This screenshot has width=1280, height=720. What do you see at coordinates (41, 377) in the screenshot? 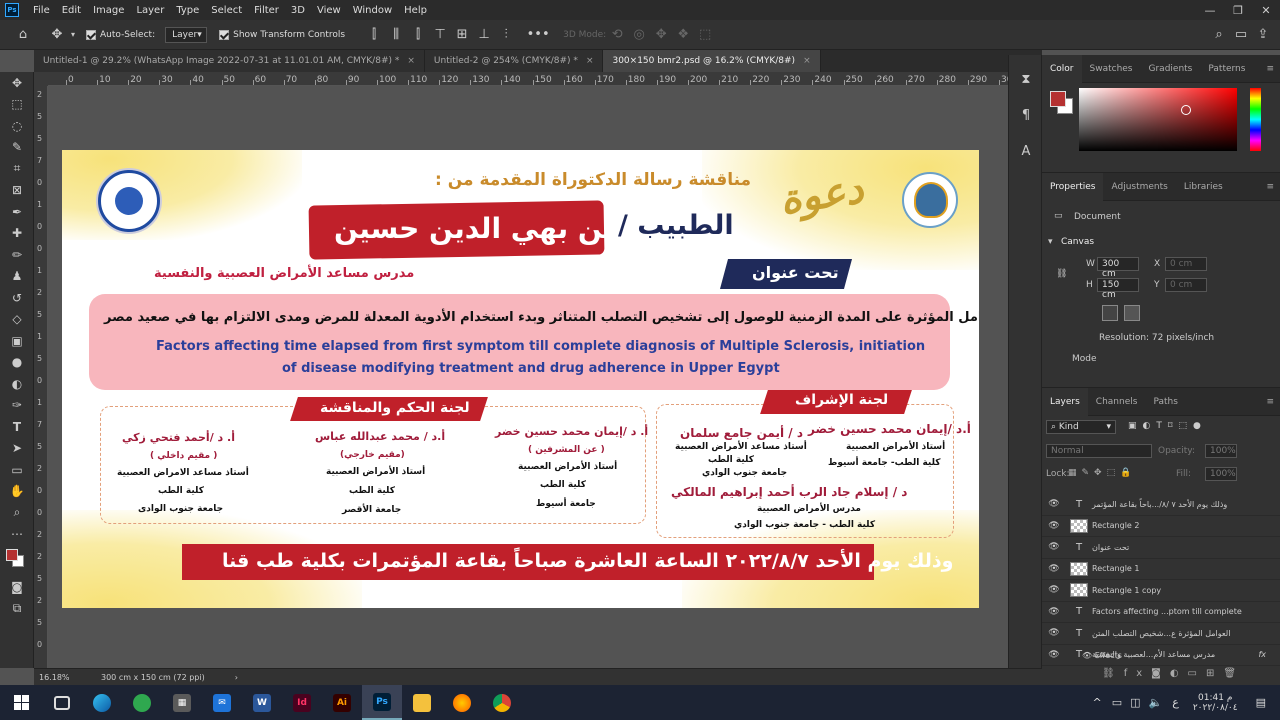
I see `vertical-ruler: 2 5 5 7 0 1 0 0 1 2 5 1 5 0 1 7 5 2 0 0 2 2 5 2 5 0` at bounding box center [41, 377].